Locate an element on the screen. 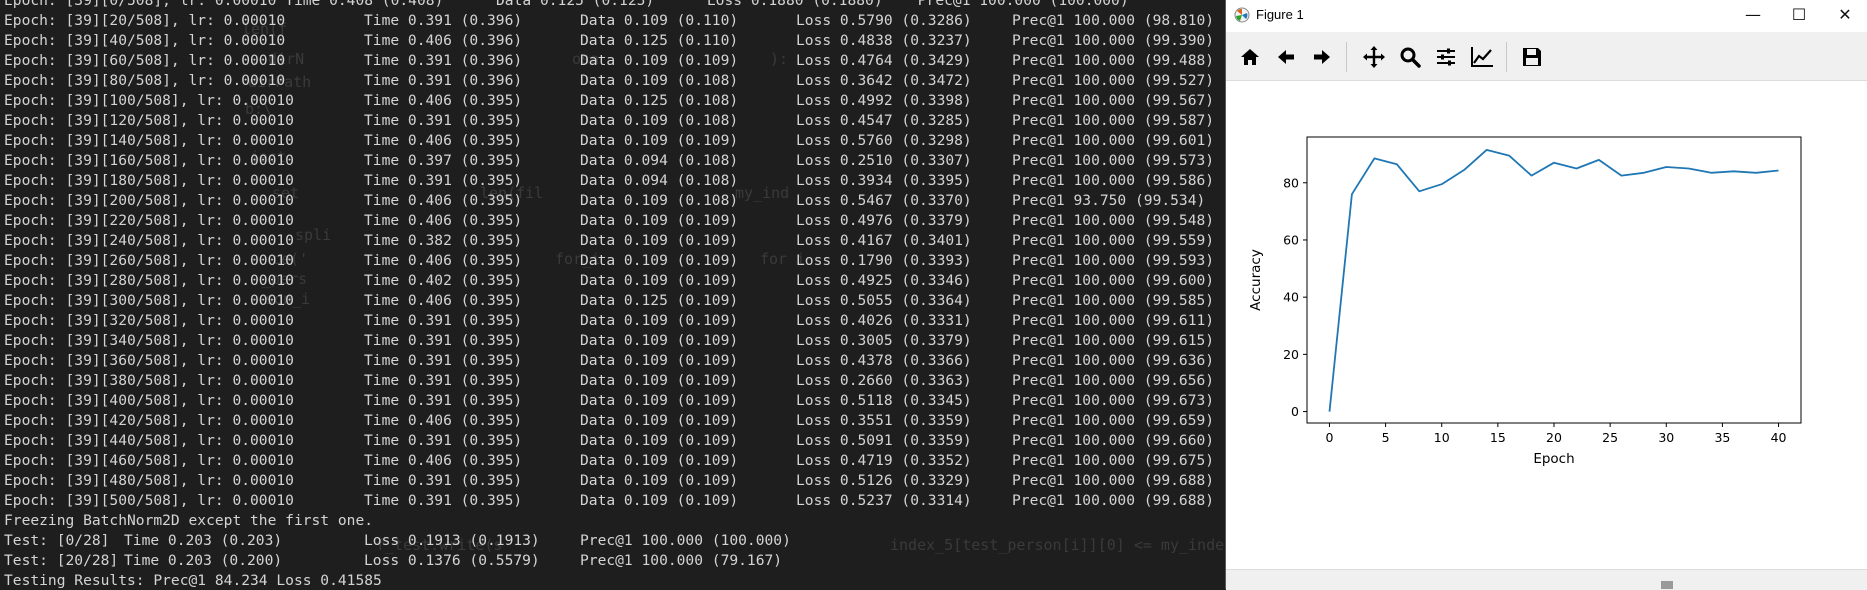 The image size is (1867, 590). test-time: Time 0.203 (0.203) is located at coordinates (203, 541).